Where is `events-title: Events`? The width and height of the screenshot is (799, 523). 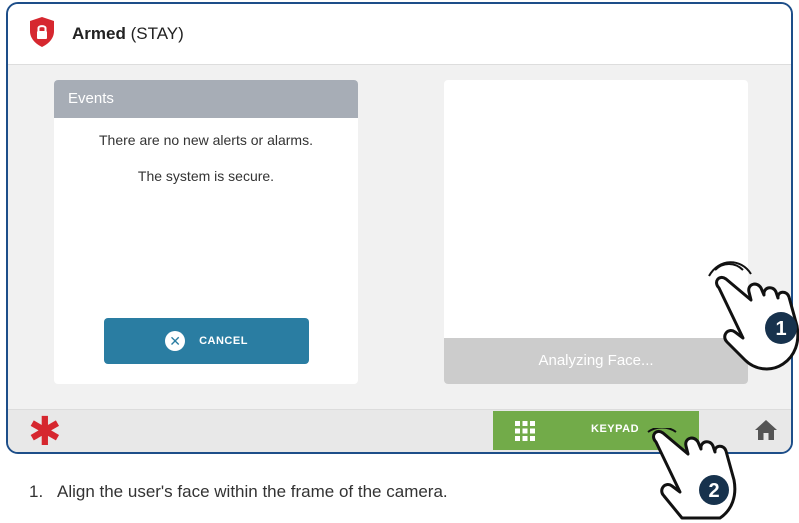
events-title: Events is located at coordinates (206, 99).